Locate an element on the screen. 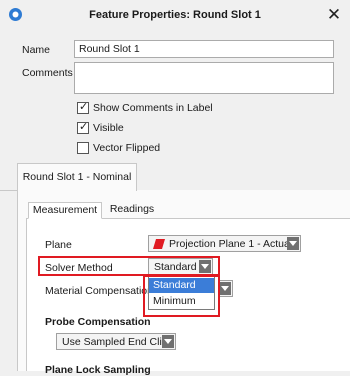  show-comments-checkbox: ✓ is located at coordinates (83, 107).